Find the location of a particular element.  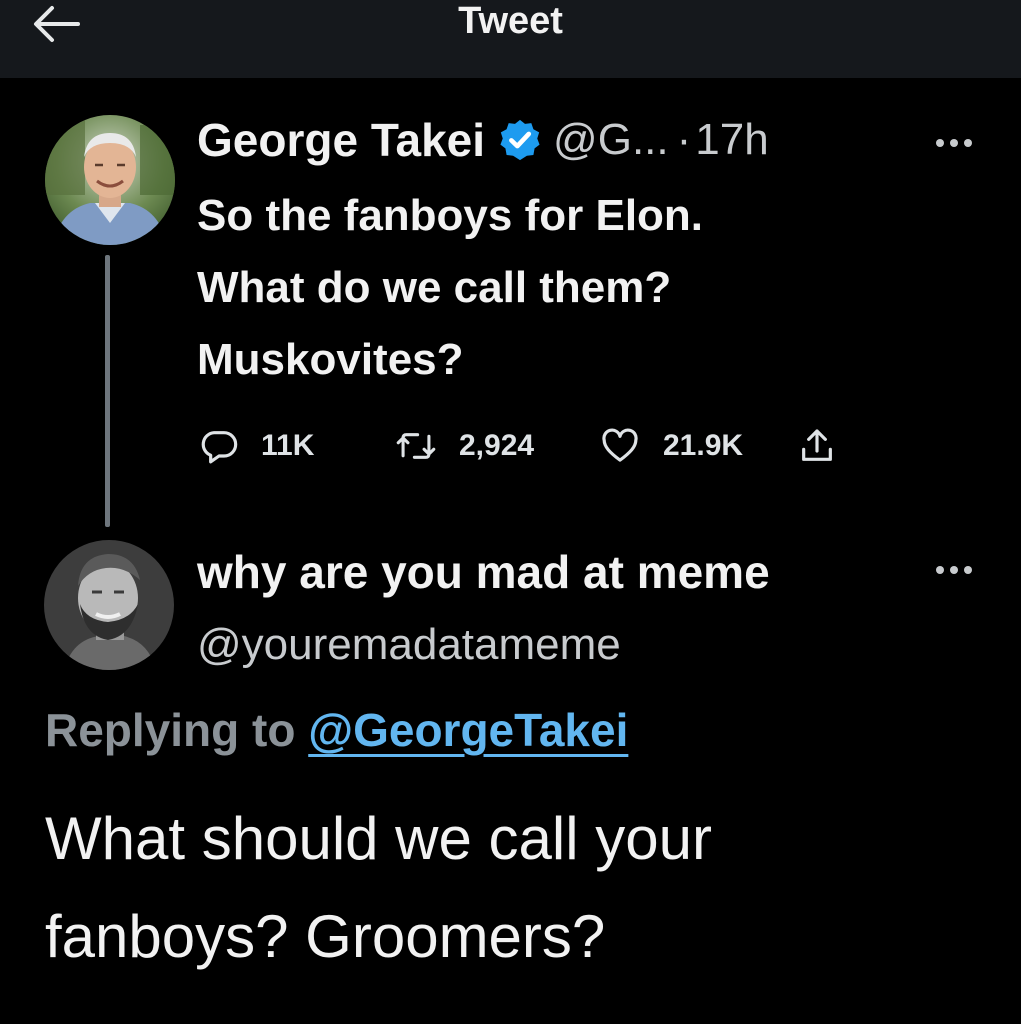

retweet-button: 2,924 is located at coordinates (464, 446).